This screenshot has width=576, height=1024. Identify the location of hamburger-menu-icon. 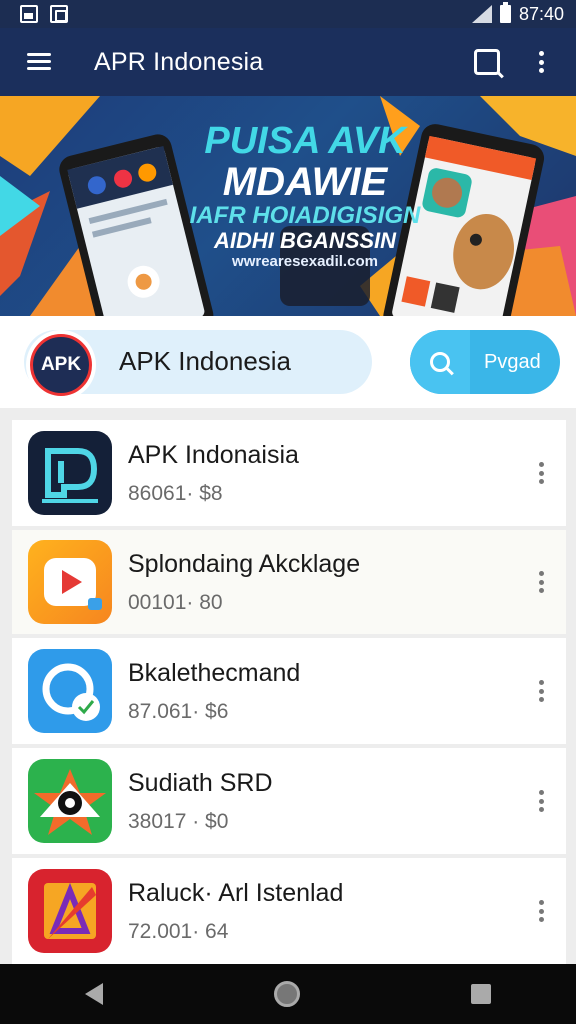
(39, 62).